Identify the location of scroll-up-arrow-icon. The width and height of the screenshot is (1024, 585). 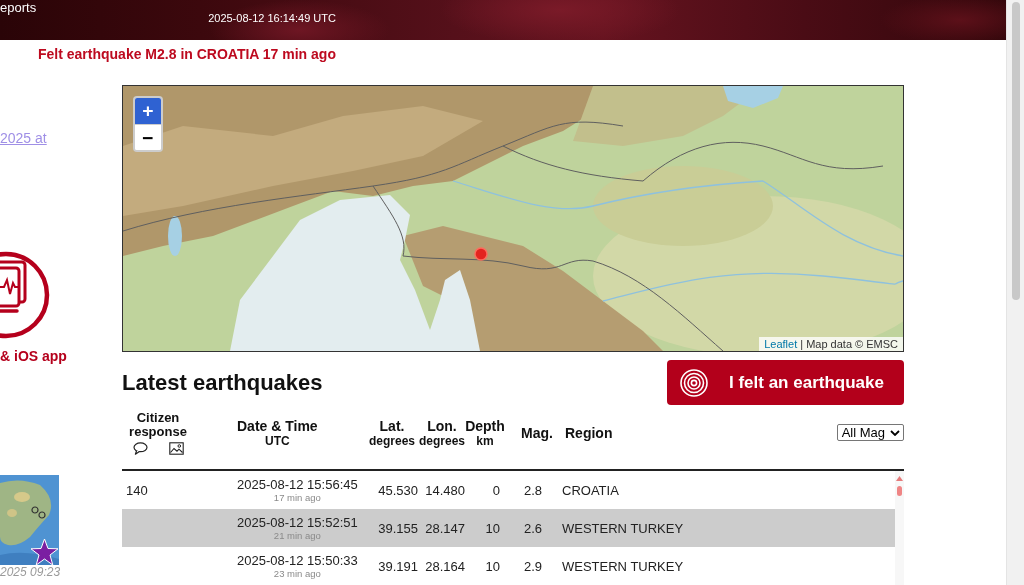
(899, 478).